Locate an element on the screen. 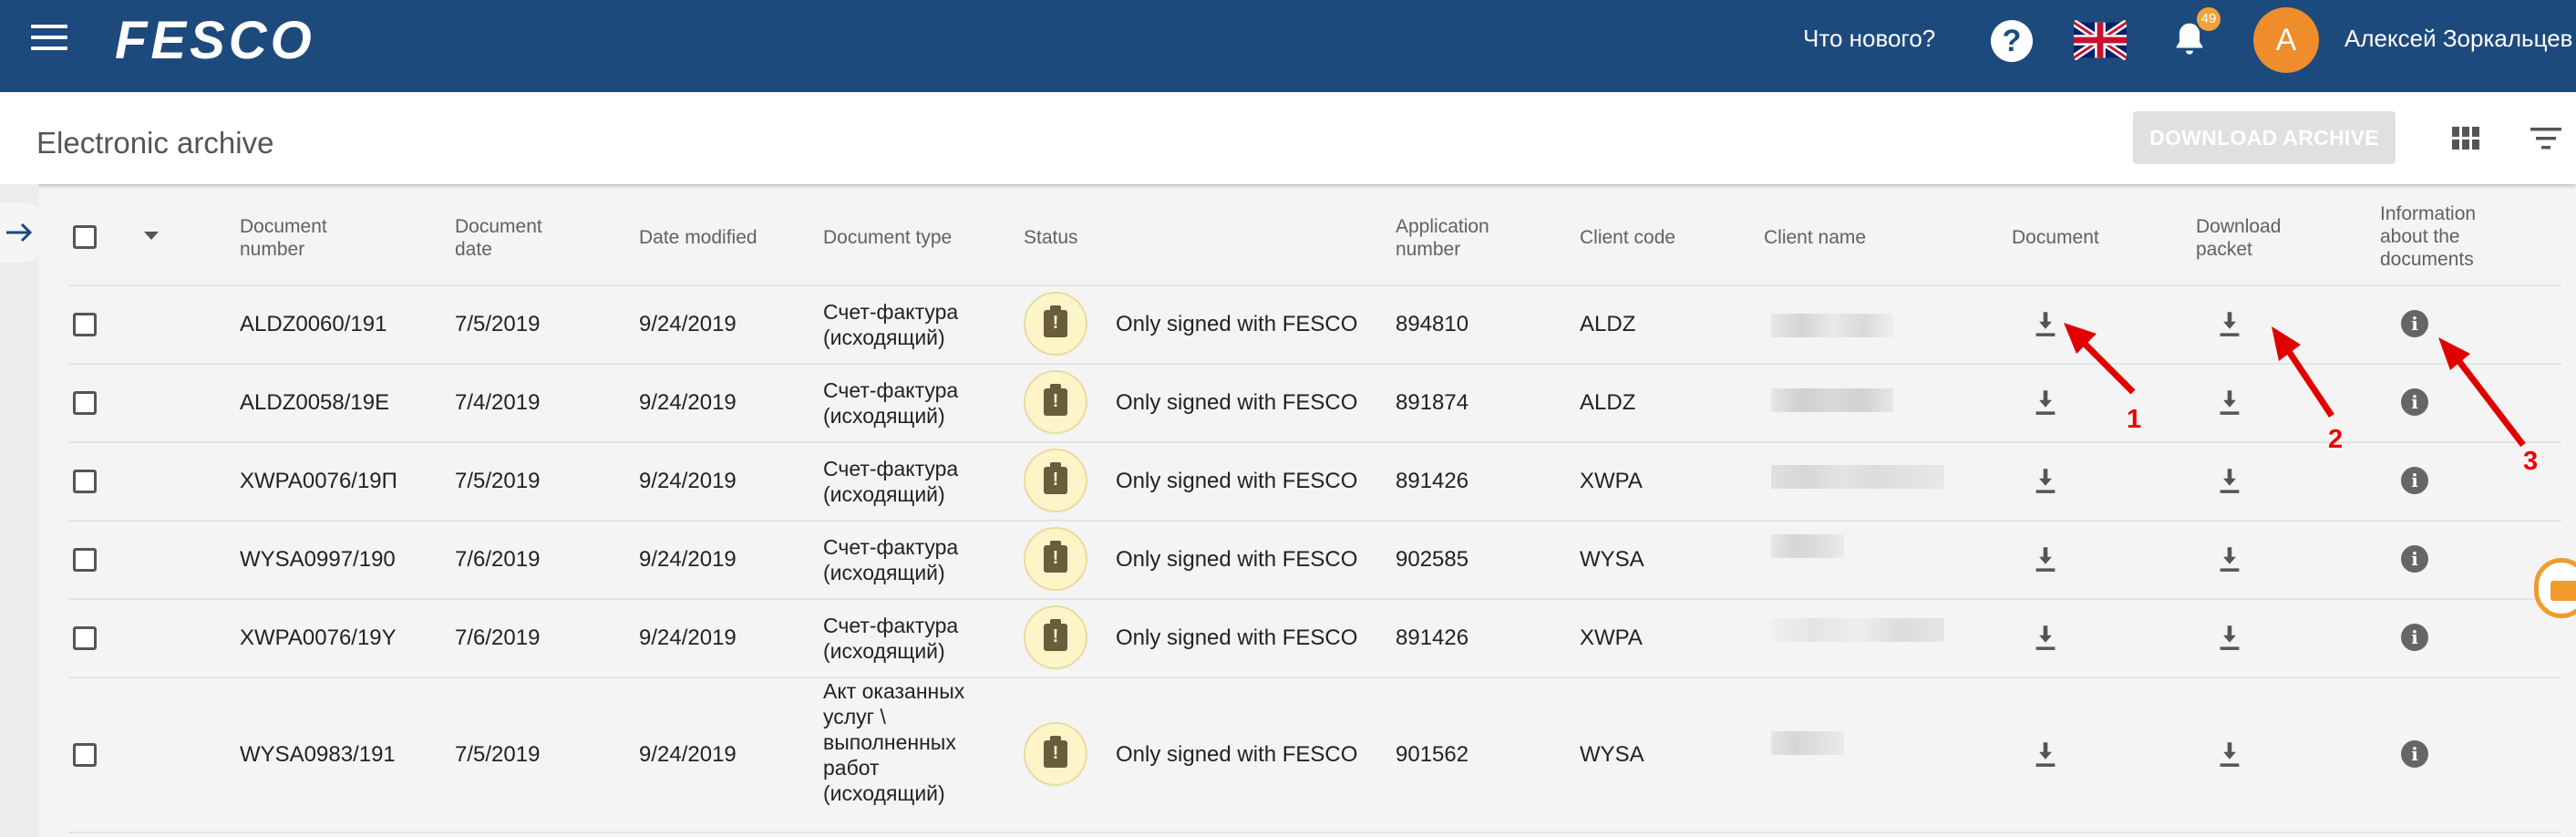  doc-number: ALDZ0058/19E is located at coordinates (315, 402).